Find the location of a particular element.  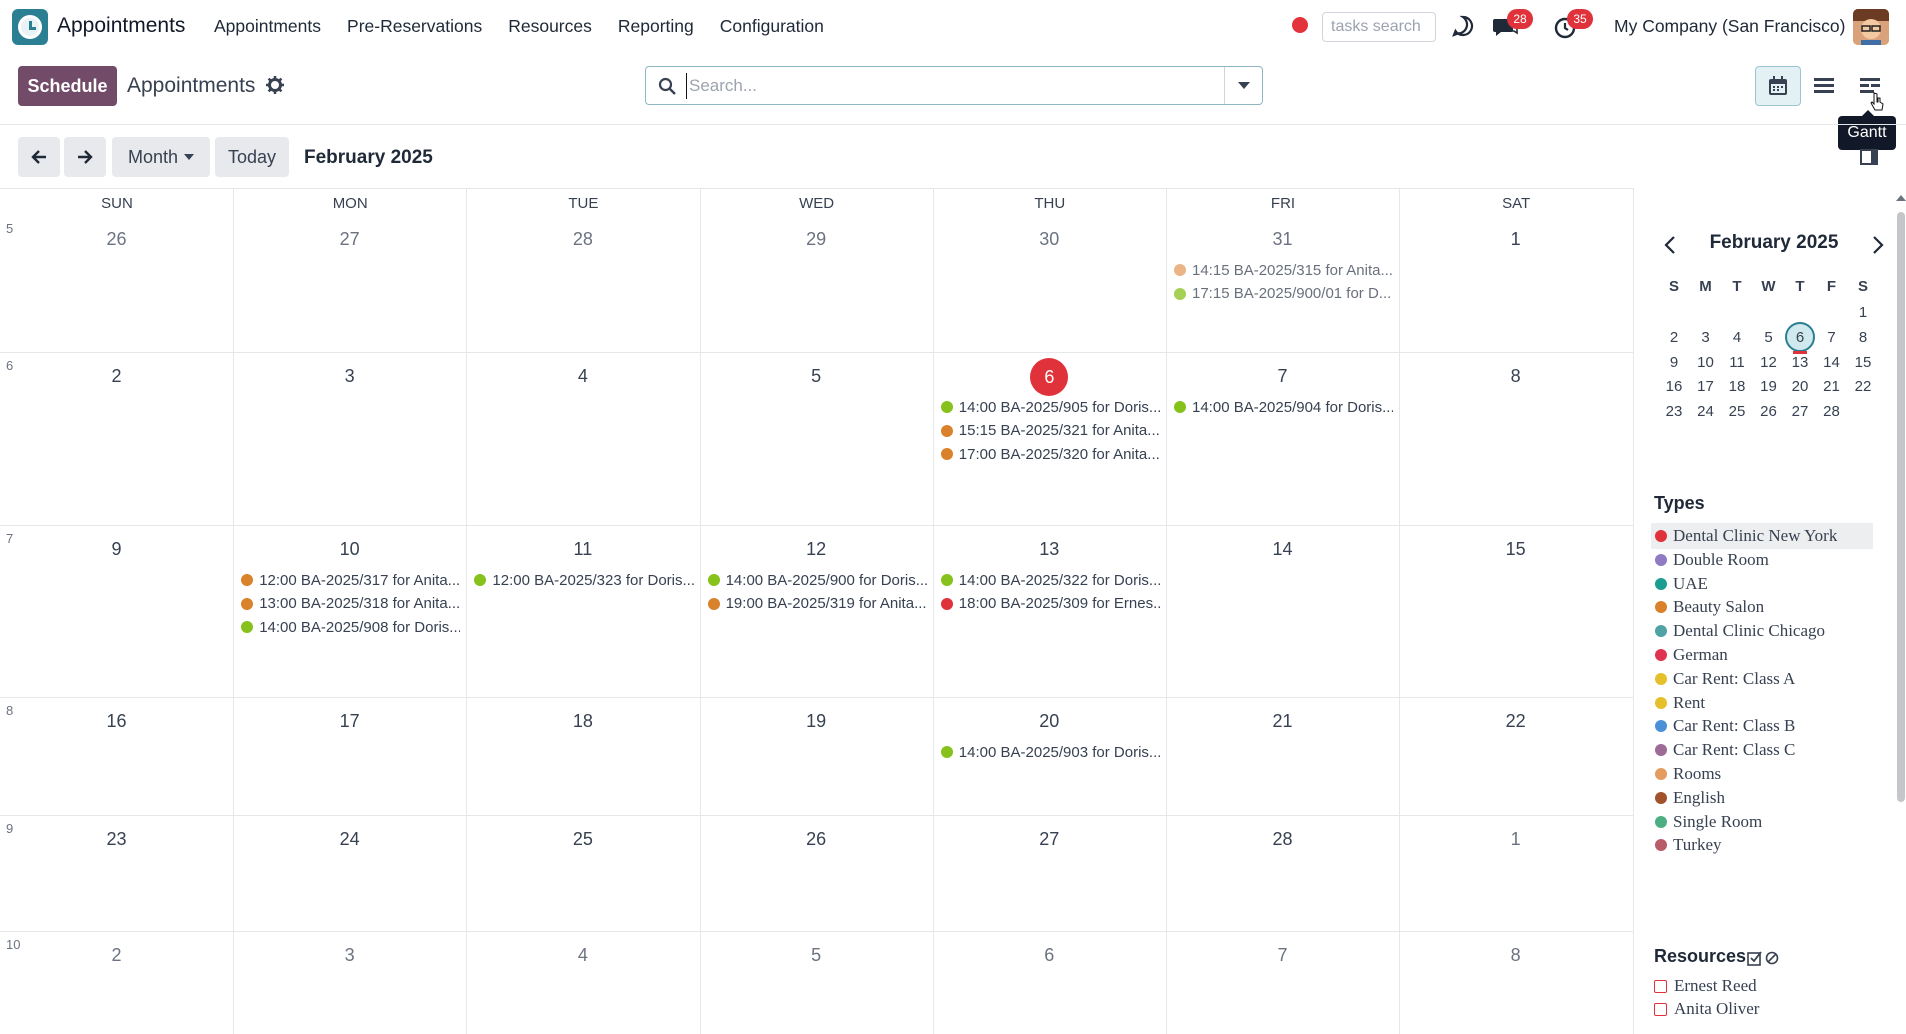

mini-calendar-day: 5 is located at coordinates (1769, 337).